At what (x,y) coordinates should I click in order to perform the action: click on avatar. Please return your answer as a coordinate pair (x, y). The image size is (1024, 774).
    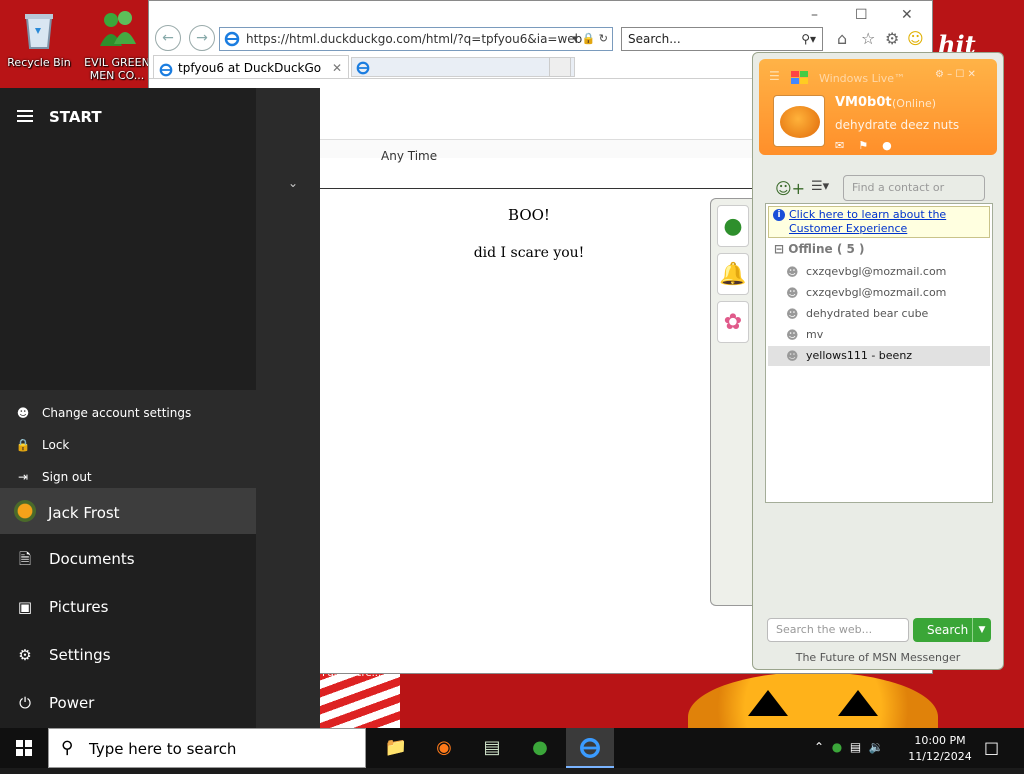
    Looking at the image, I should click on (25, 511).